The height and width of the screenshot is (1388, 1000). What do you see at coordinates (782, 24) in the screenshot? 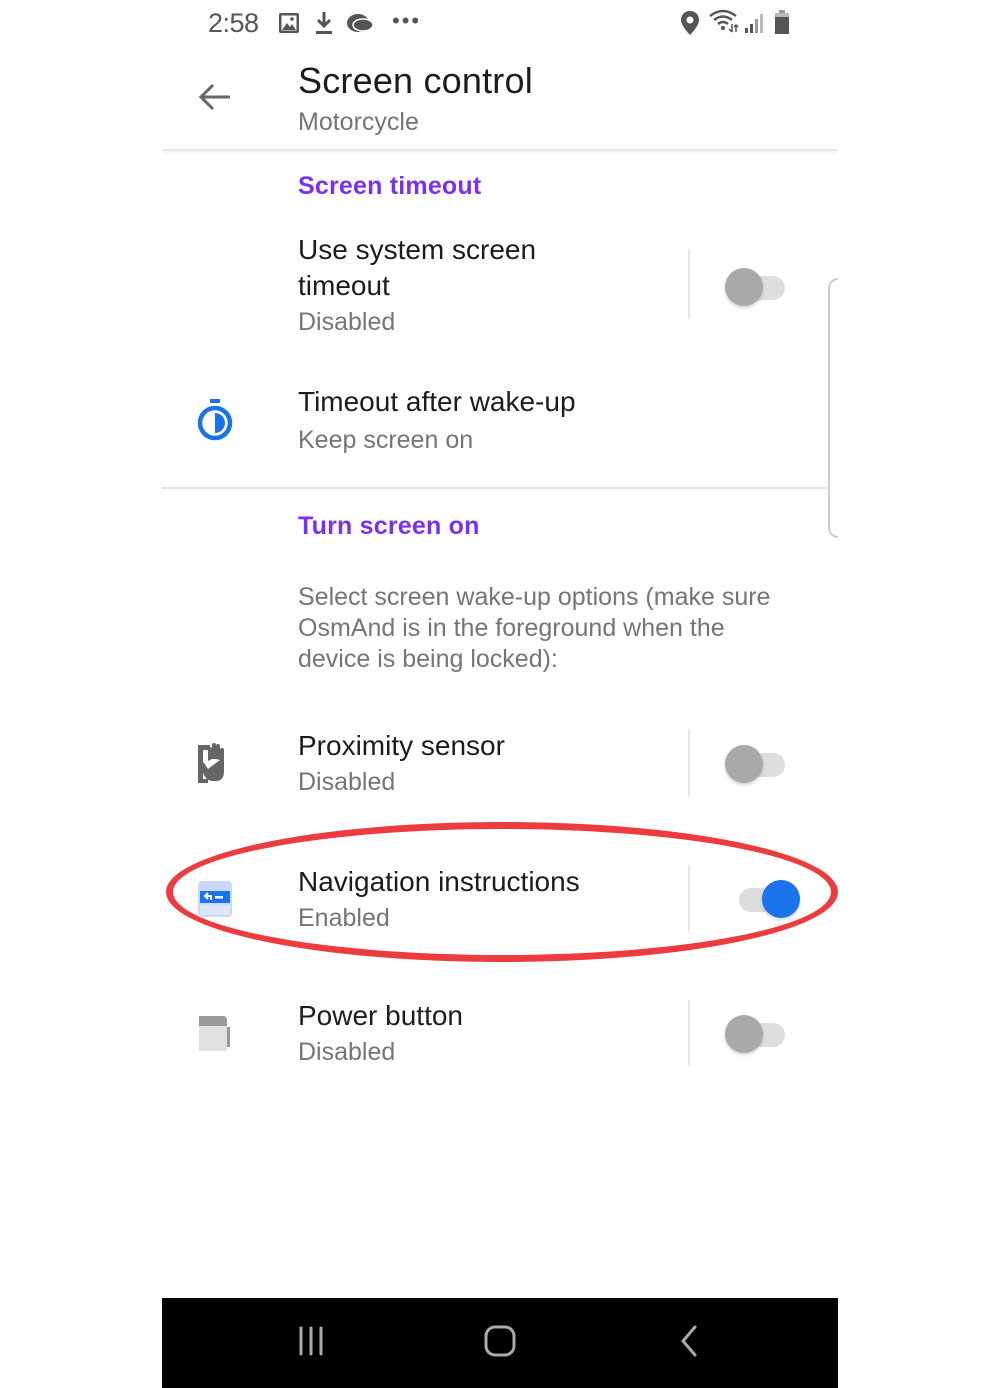
I see `battery-icon` at bounding box center [782, 24].